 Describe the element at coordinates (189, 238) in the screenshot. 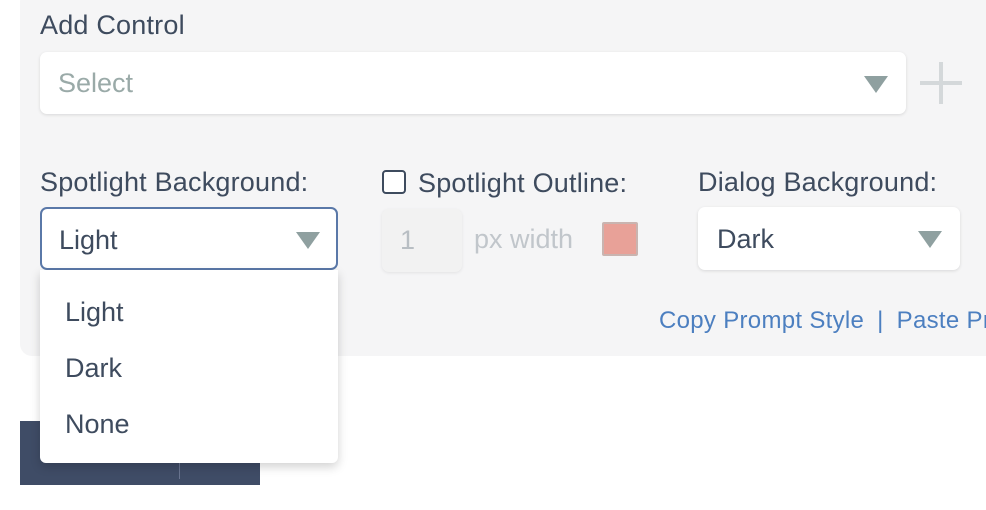

I see `spotlight-background-select: Light` at that location.